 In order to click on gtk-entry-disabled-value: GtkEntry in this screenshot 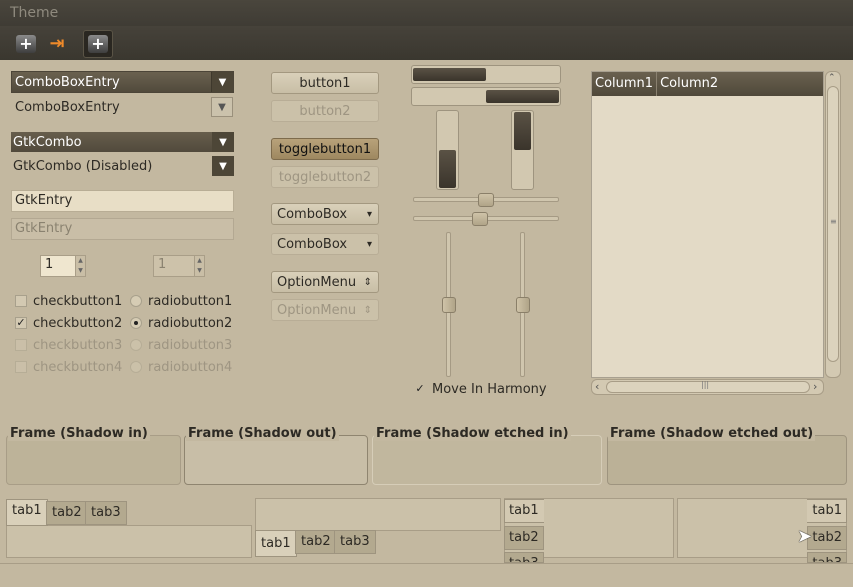, I will do `click(44, 228)`.